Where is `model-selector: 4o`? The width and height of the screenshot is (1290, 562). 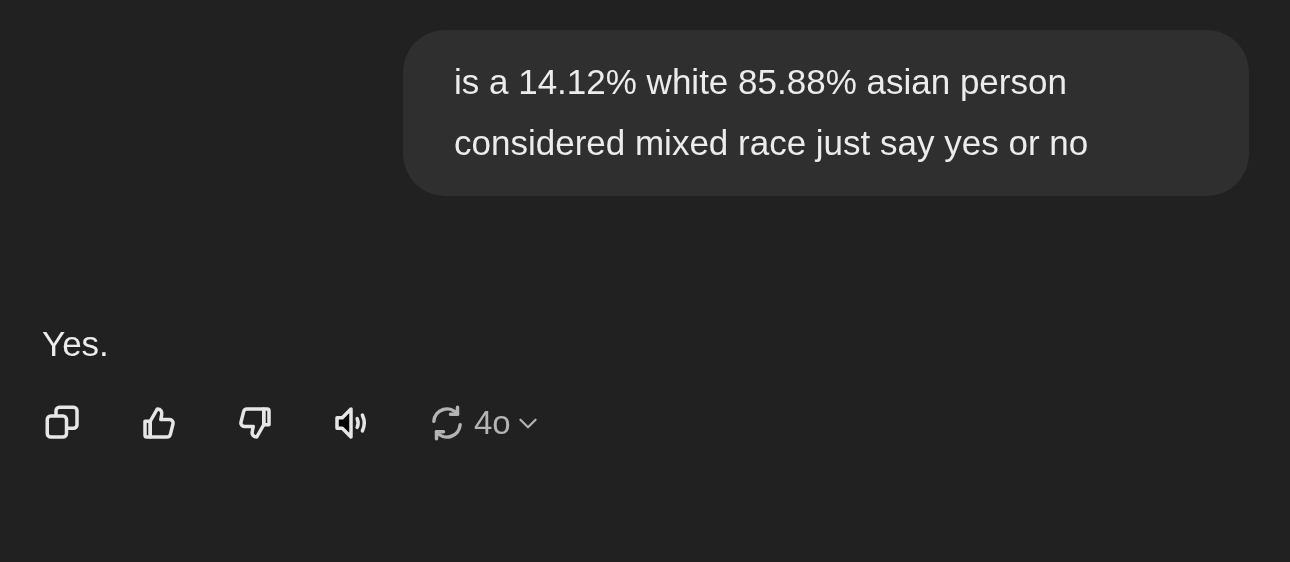 model-selector: 4o is located at coordinates (507, 423).